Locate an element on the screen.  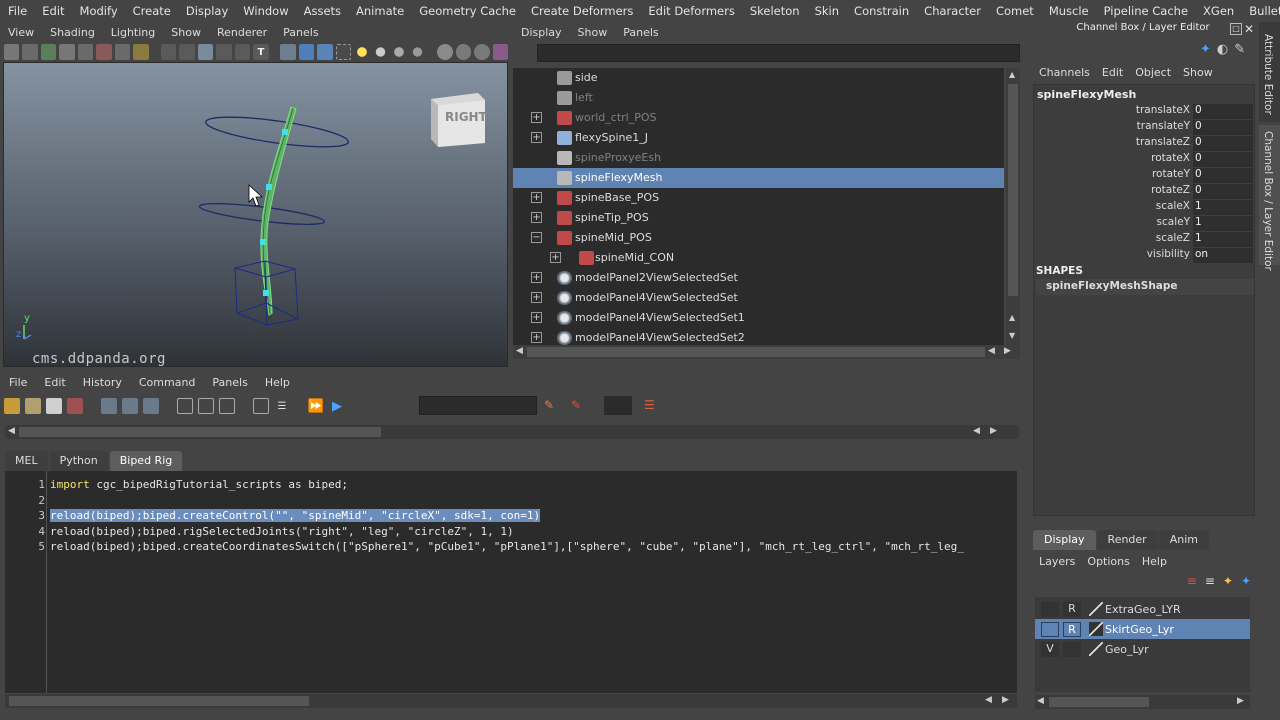
outliner-item: side is located at coordinates (758, 78).